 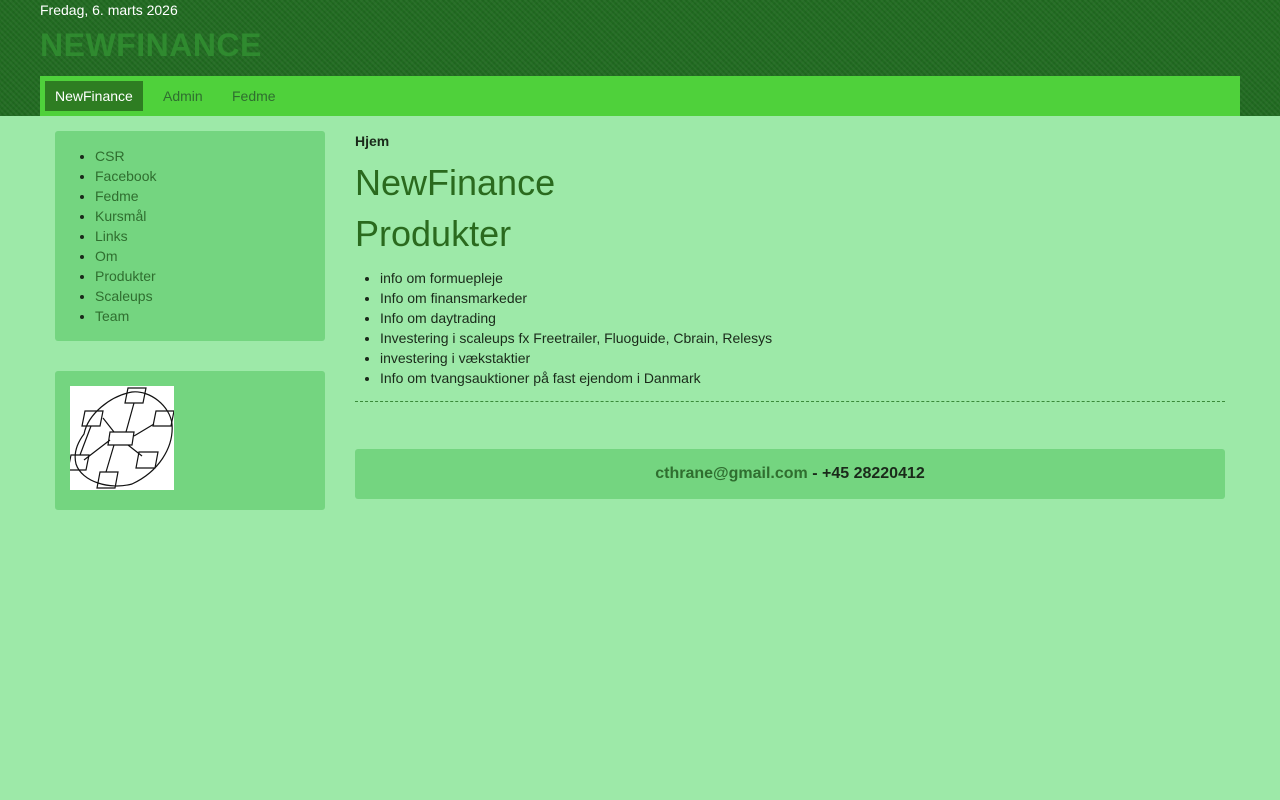 What do you see at coordinates (210, 316) in the screenshot?
I see `sidebar-item: Team` at bounding box center [210, 316].